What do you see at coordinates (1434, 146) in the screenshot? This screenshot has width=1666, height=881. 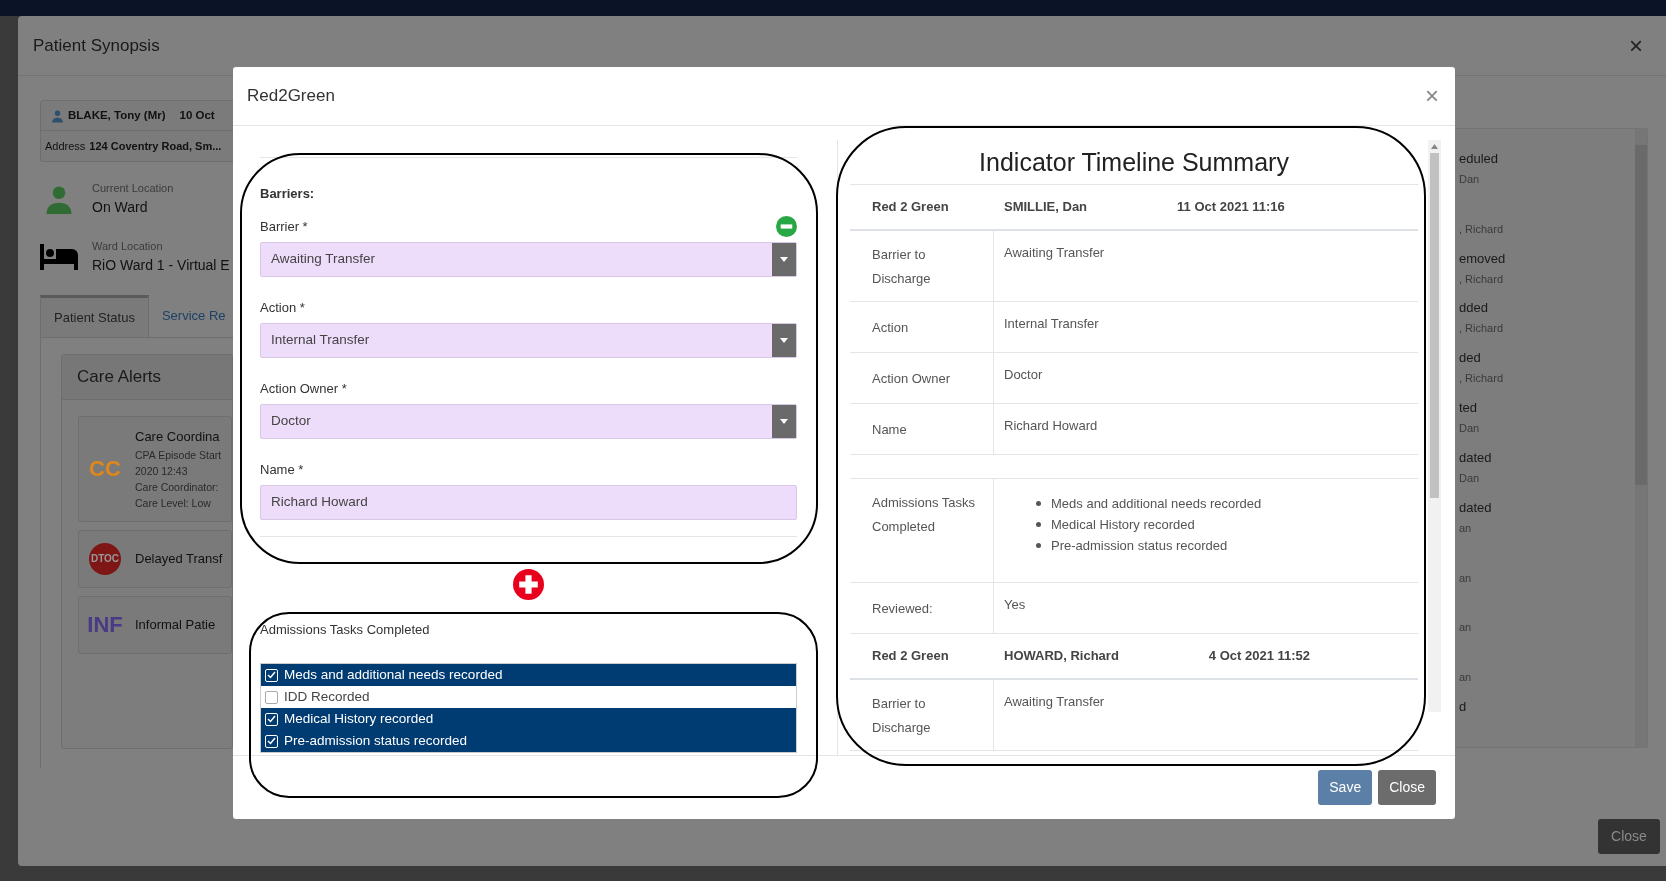 I see `scroll-up-arrow-icon` at bounding box center [1434, 146].